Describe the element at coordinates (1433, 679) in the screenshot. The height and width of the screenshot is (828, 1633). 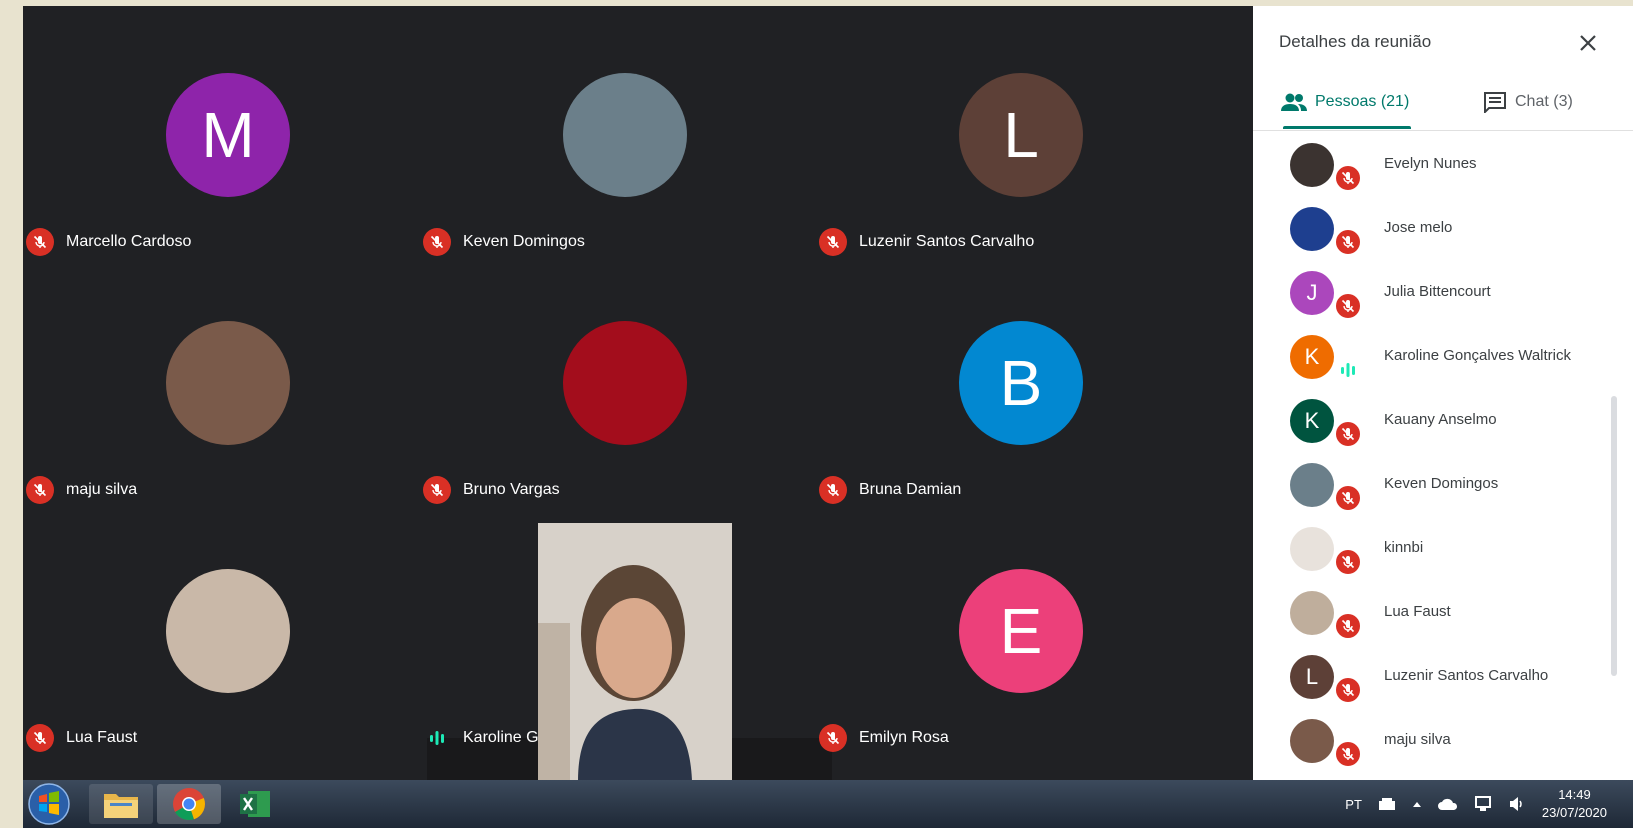
I see `participant-row-luzenir-santos-carvalho: L Luzenir Santos Carvalho` at that location.